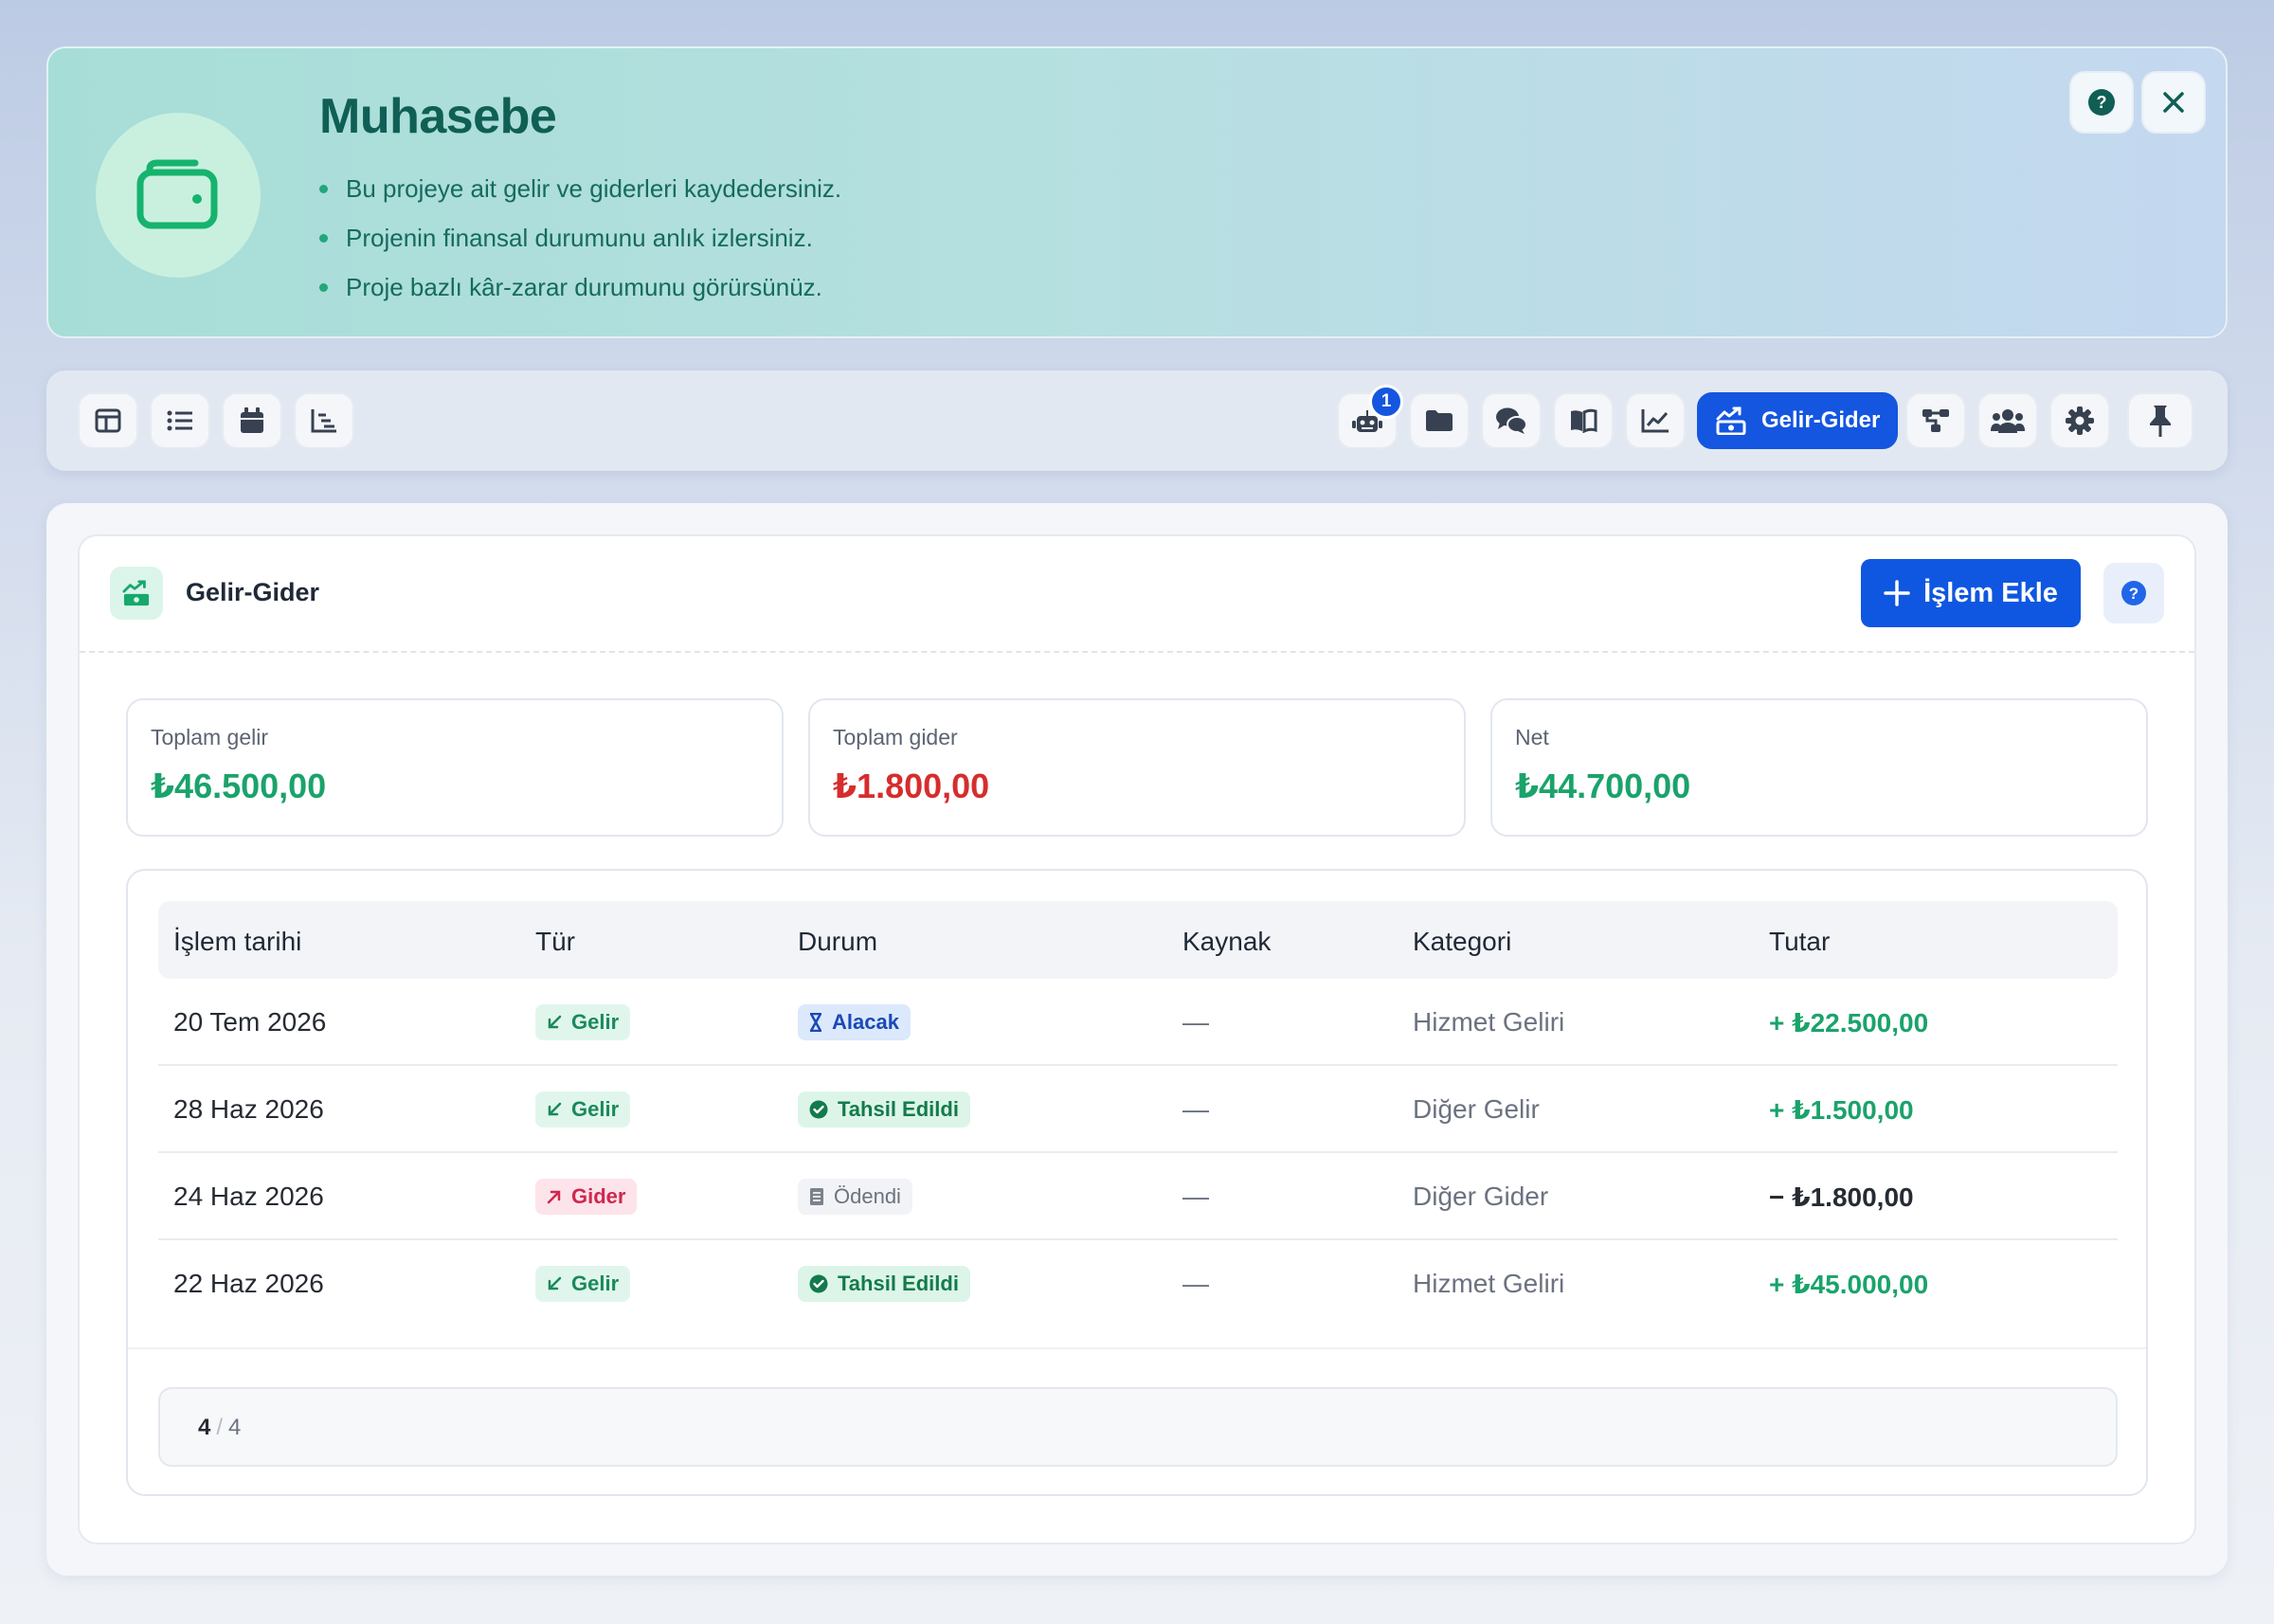 Image resolution: width=2274 pixels, height=1624 pixels. I want to click on calendar-view-button, so click(252, 420).